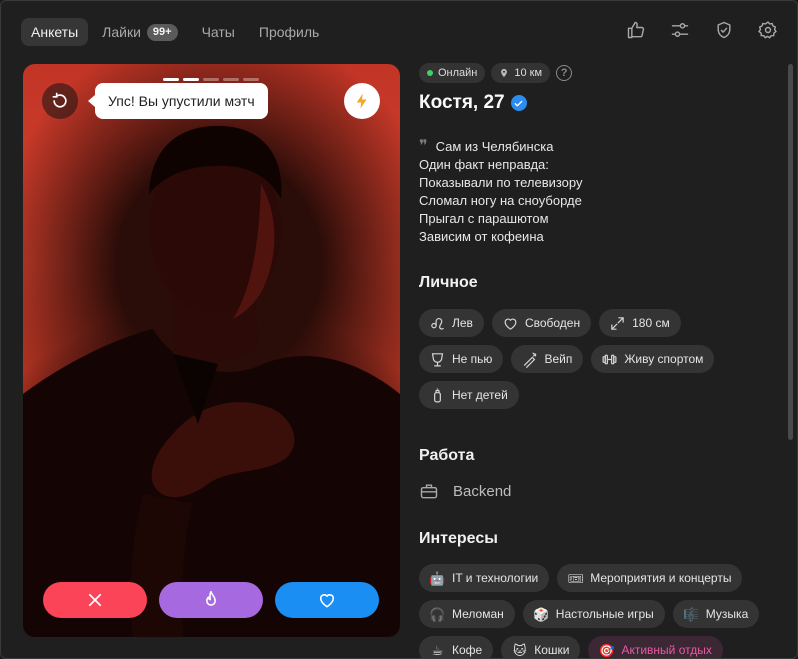  What do you see at coordinates (510, 324) in the screenshot?
I see `heart-outline-icon` at bounding box center [510, 324].